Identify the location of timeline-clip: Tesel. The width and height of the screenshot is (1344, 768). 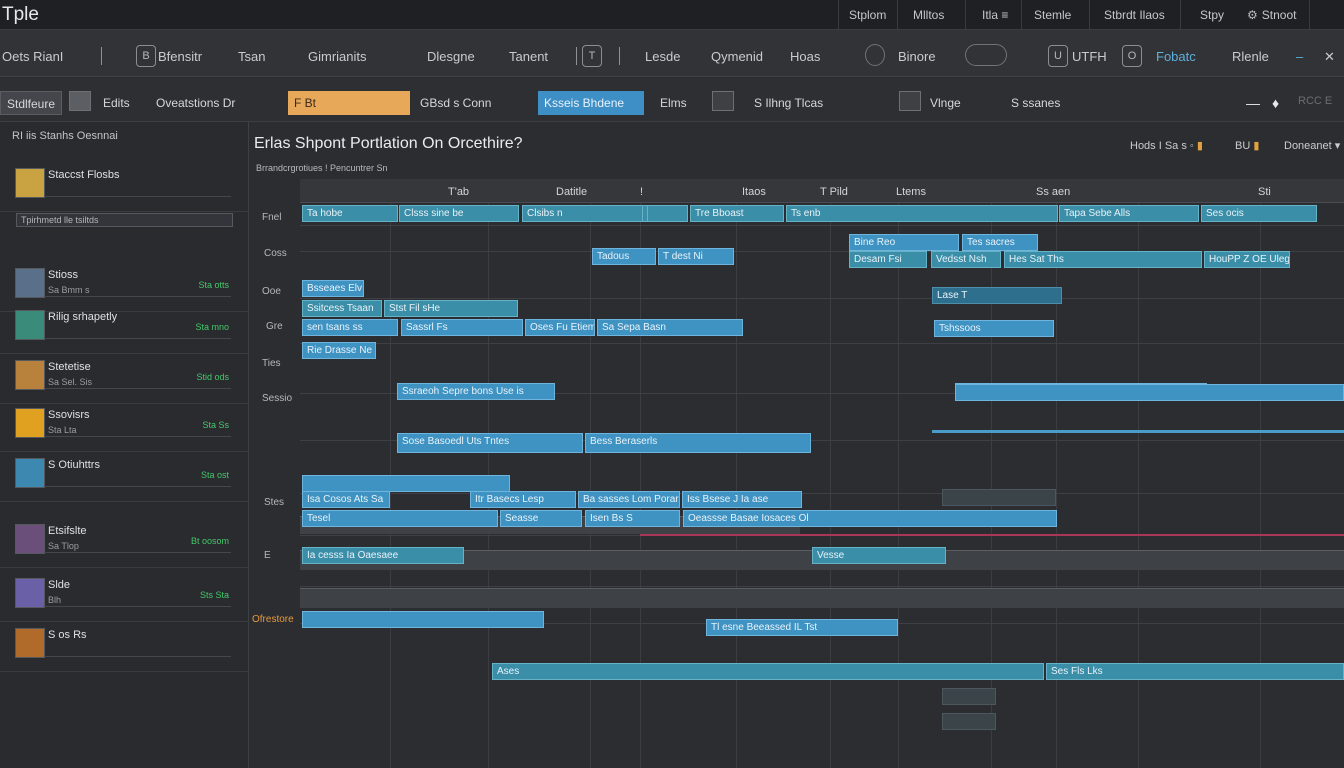
(400, 518).